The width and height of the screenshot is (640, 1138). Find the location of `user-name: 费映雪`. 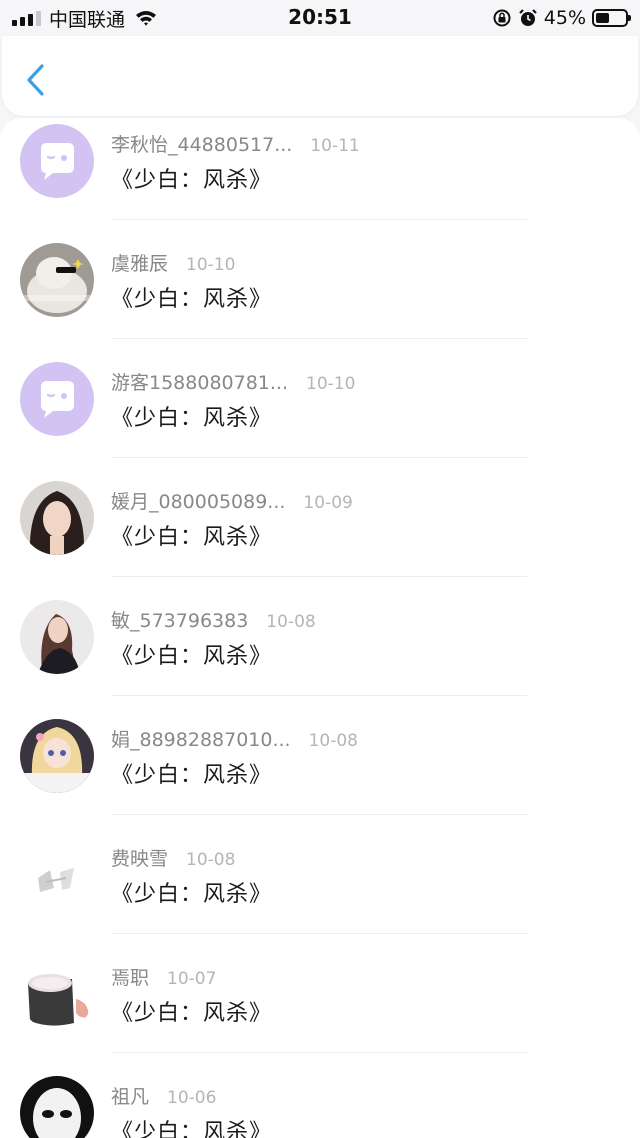

user-name: 费映雪 is located at coordinates (140, 859).